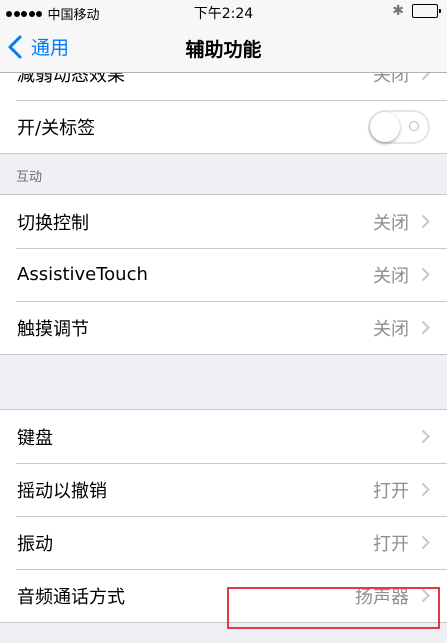 The image size is (447, 643). What do you see at coordinates (223, 595) in the screenshot?
I see `list-item-call-audio-routing: 音频通话方式 扬声器` at bounding box center [223, 595].